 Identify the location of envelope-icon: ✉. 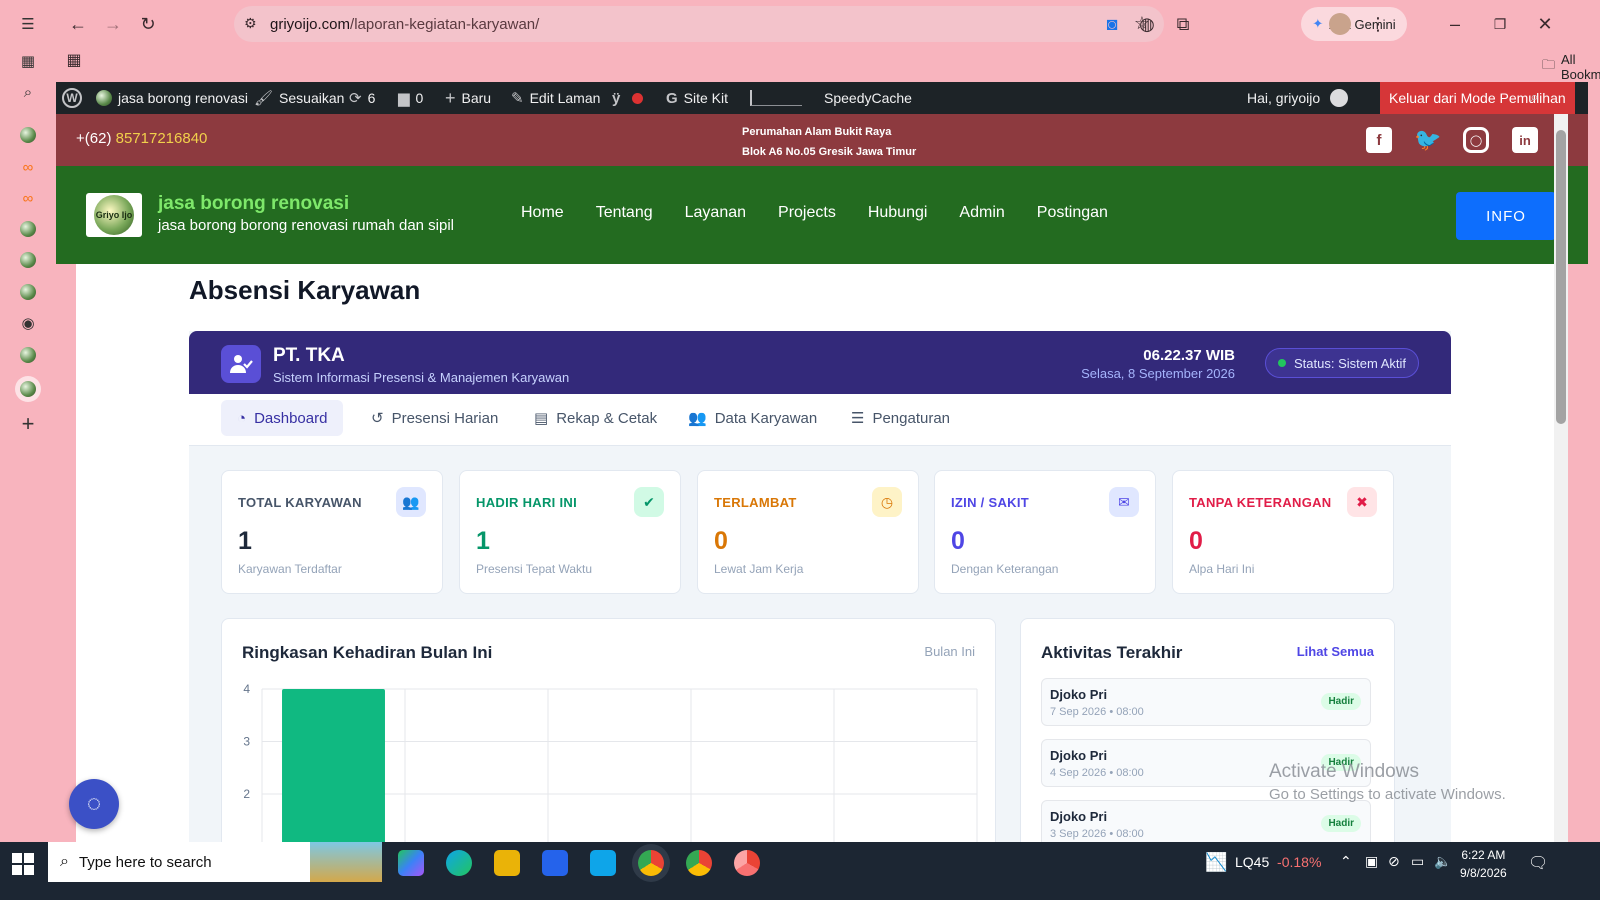
(1124, 502).